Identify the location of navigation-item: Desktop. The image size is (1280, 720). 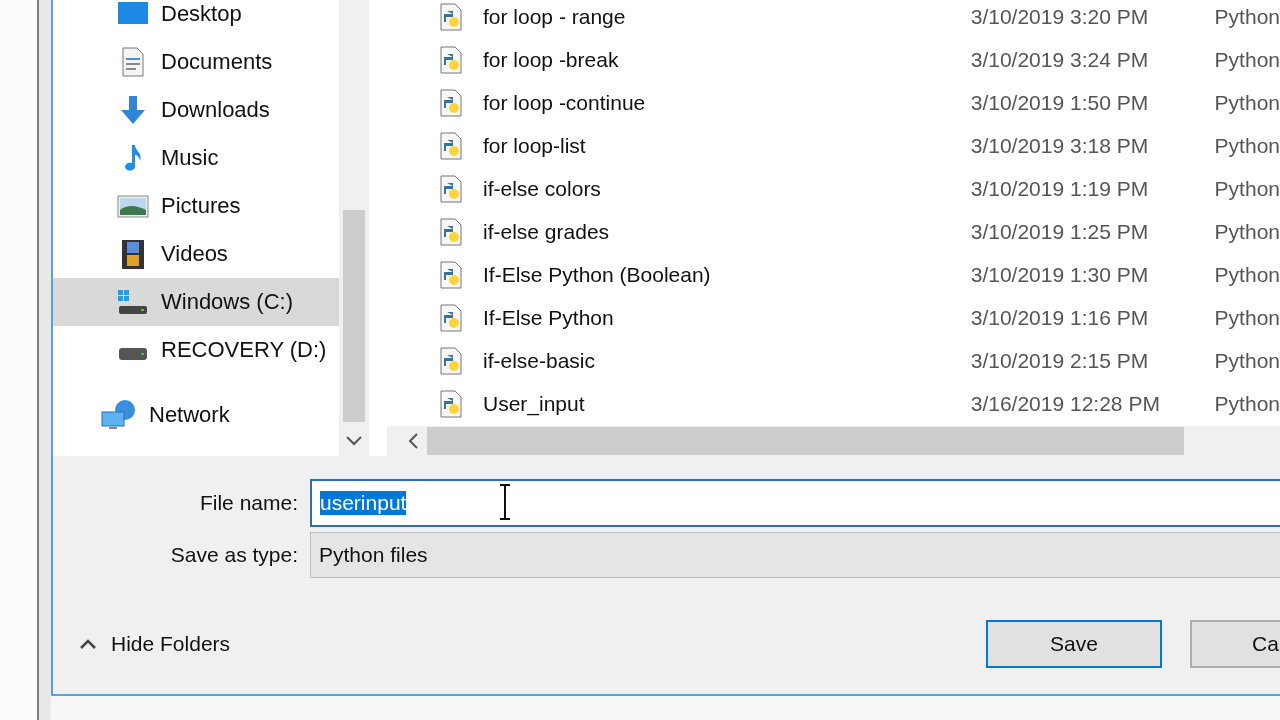
(196, 19).